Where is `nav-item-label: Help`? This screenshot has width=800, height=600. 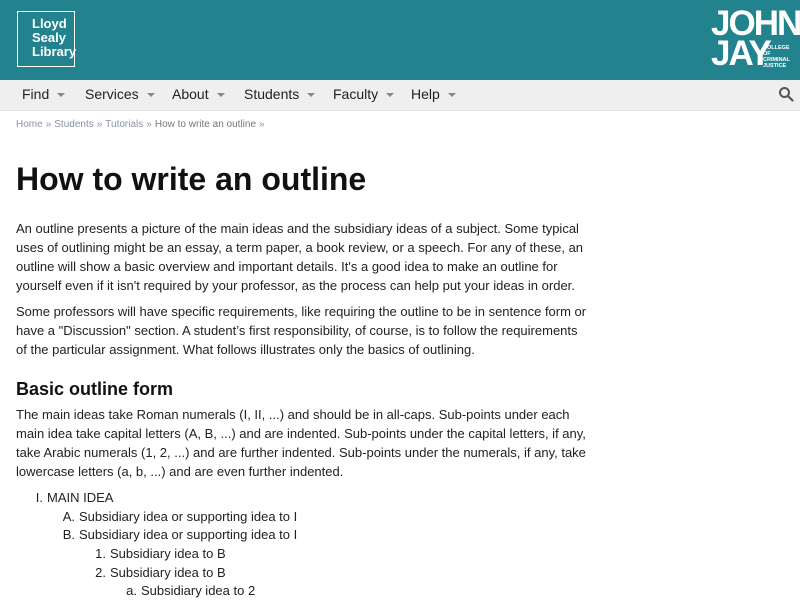 nav-item-label: Help is located at coordinates (425, 94).